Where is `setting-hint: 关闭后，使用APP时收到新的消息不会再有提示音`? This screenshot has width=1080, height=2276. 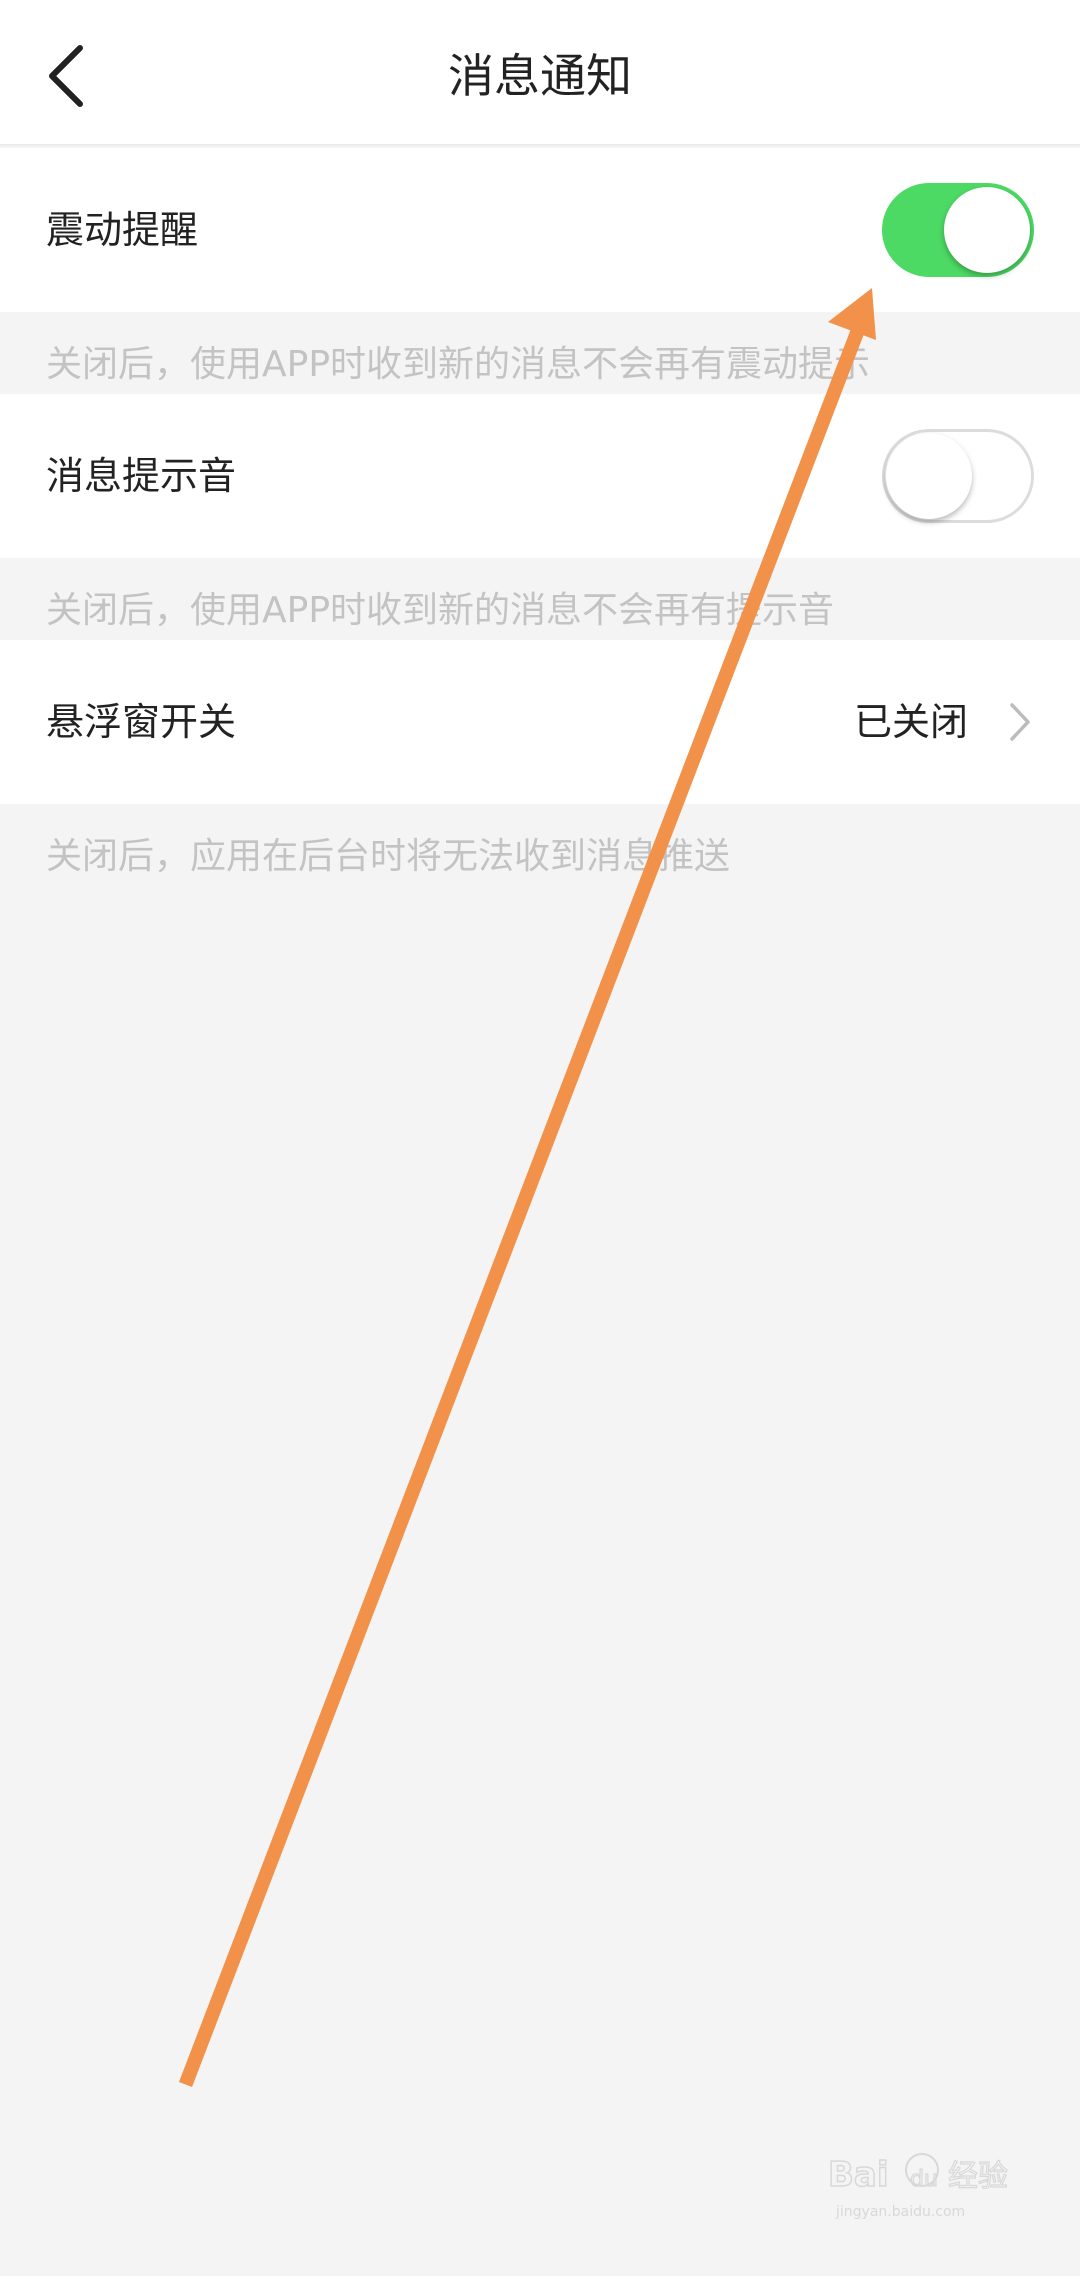 setting-hint: 关闭后，使用APP时收到新的消息不会再有提示音 is located at coordinates (440, 610).